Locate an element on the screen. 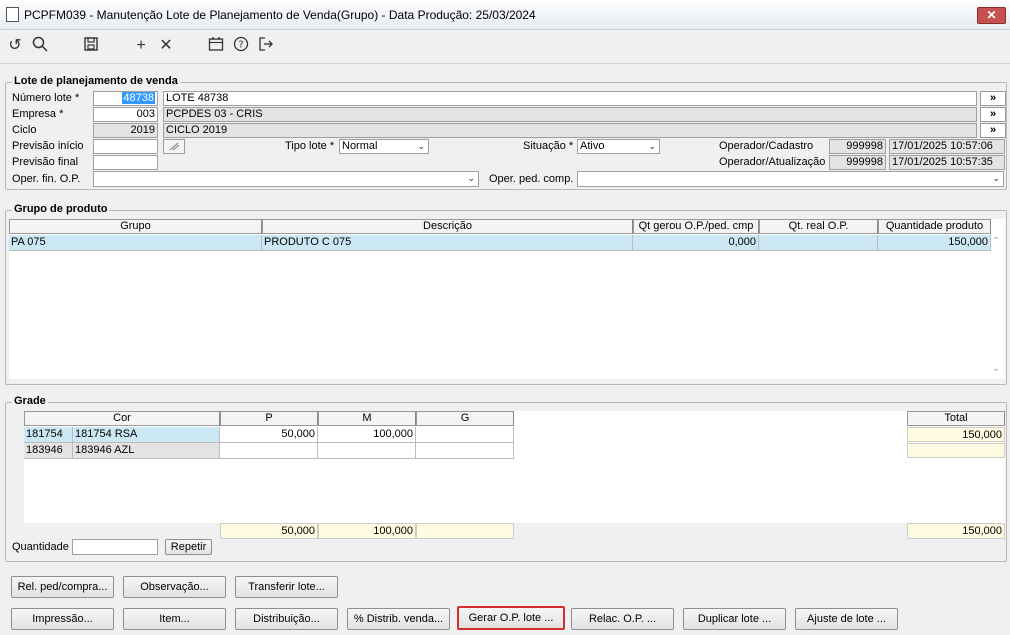  close-button: ✕ is located at coordinates (991, 15).